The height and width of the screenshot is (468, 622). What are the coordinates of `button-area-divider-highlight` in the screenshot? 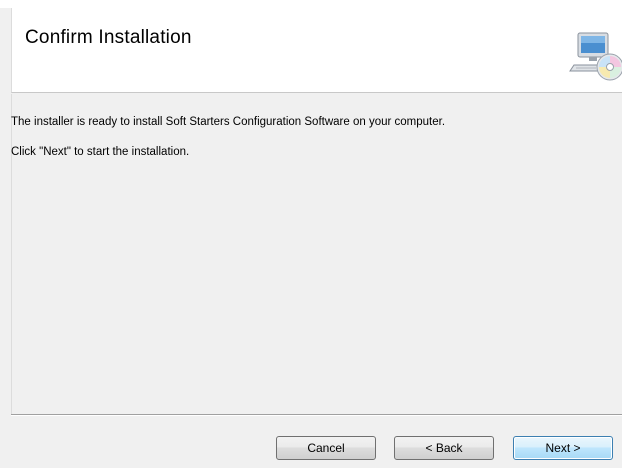 It's located at (316, 415).